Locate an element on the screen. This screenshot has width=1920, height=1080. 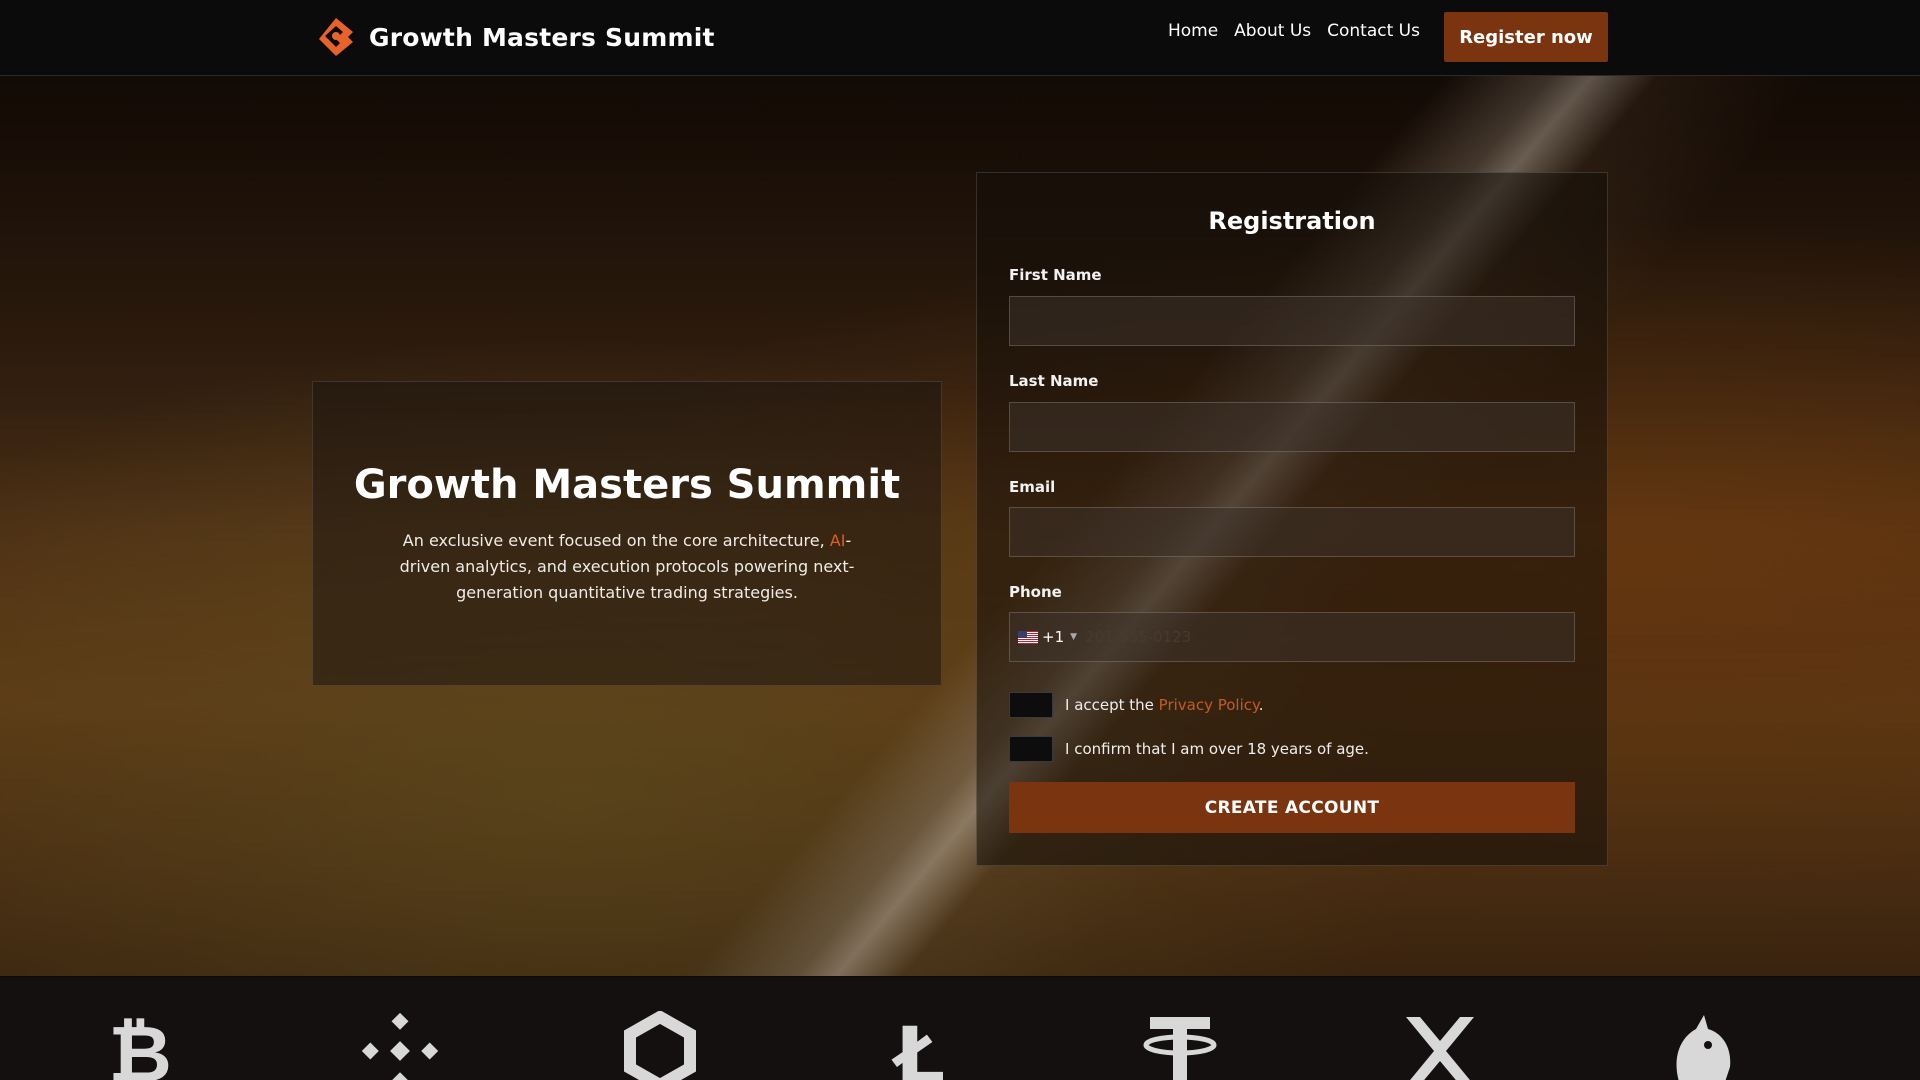
chevron-down-icon: ▼ is located at coordinates (1074, 637).